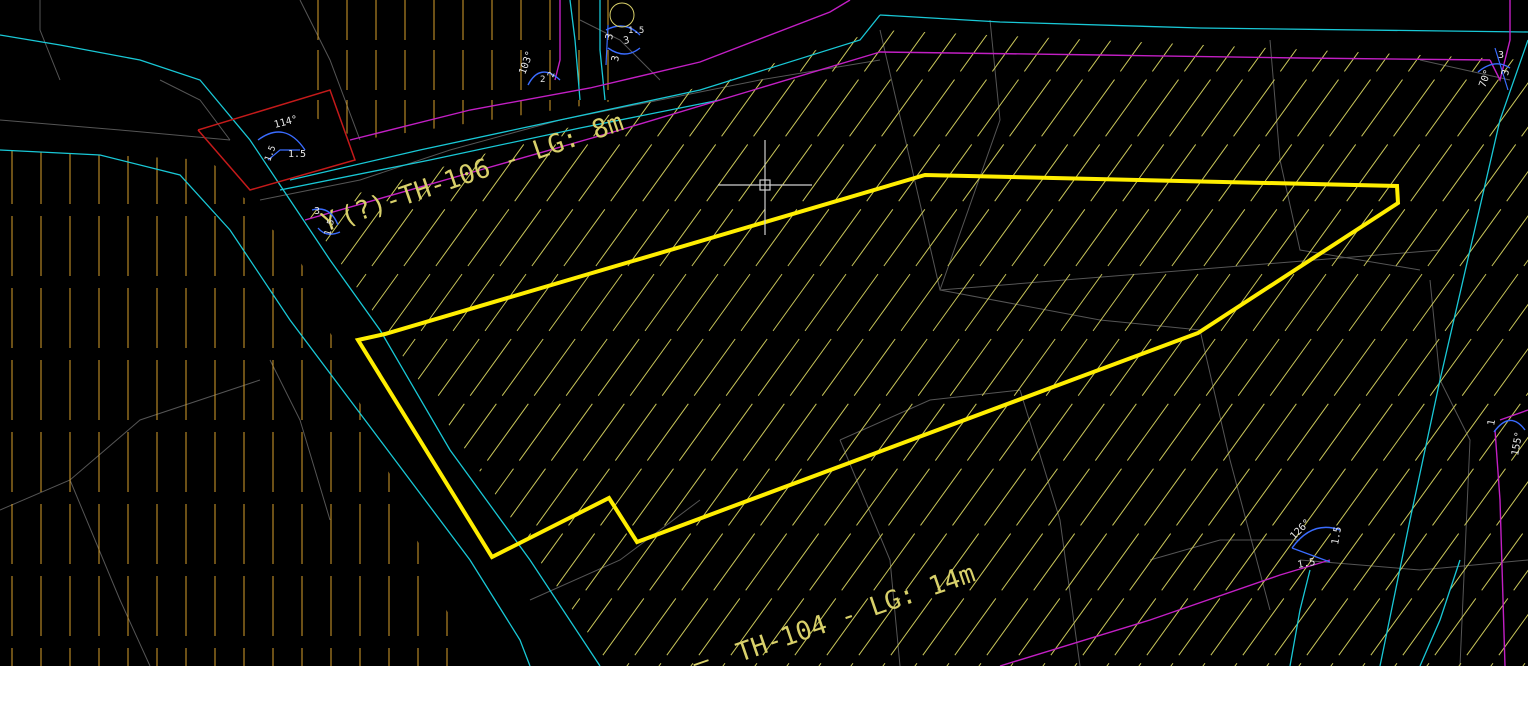 This screenshot has height=720, width=1528. I want to click on dimension-value-2a: 2, so click(542, 80).